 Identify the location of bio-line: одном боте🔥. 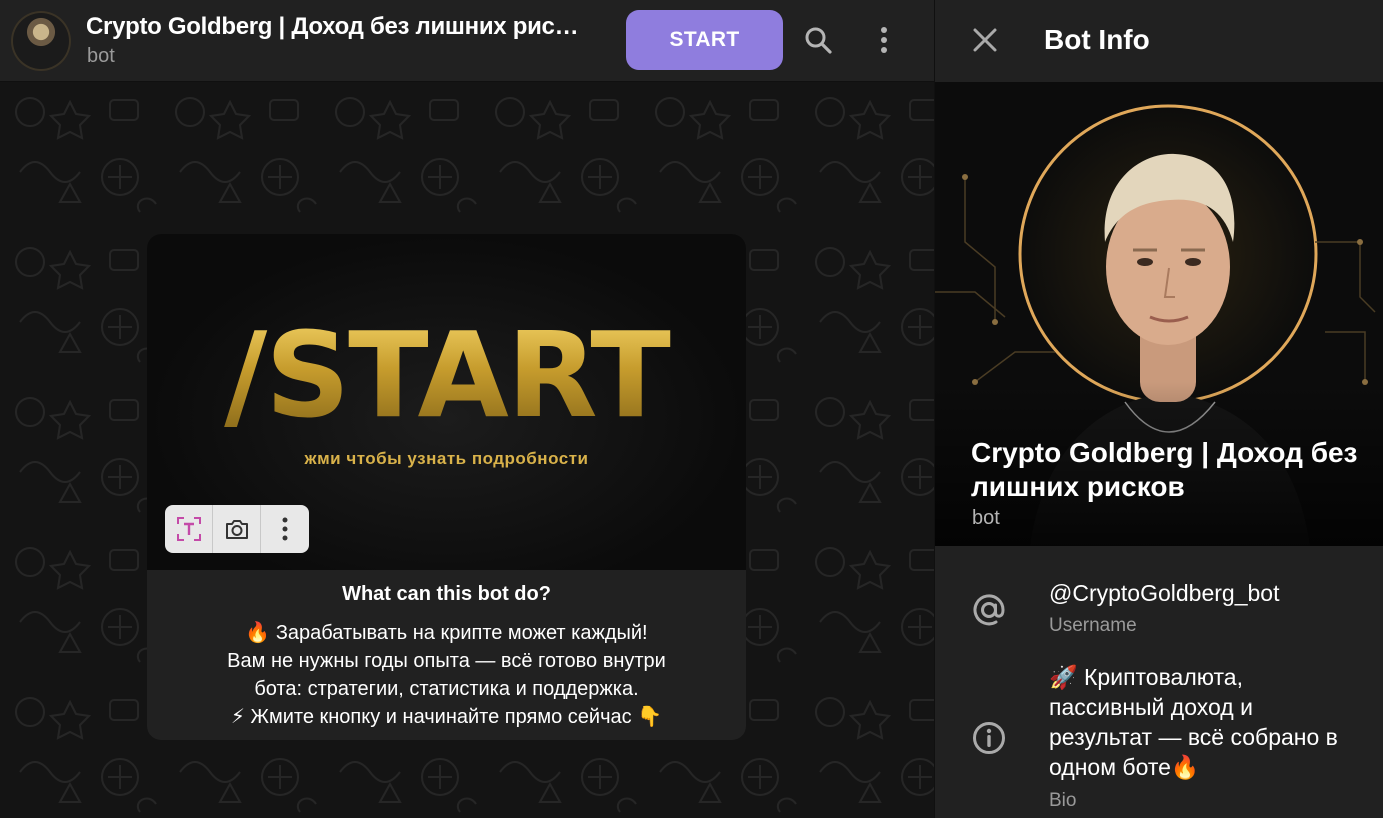
(1124, 767).